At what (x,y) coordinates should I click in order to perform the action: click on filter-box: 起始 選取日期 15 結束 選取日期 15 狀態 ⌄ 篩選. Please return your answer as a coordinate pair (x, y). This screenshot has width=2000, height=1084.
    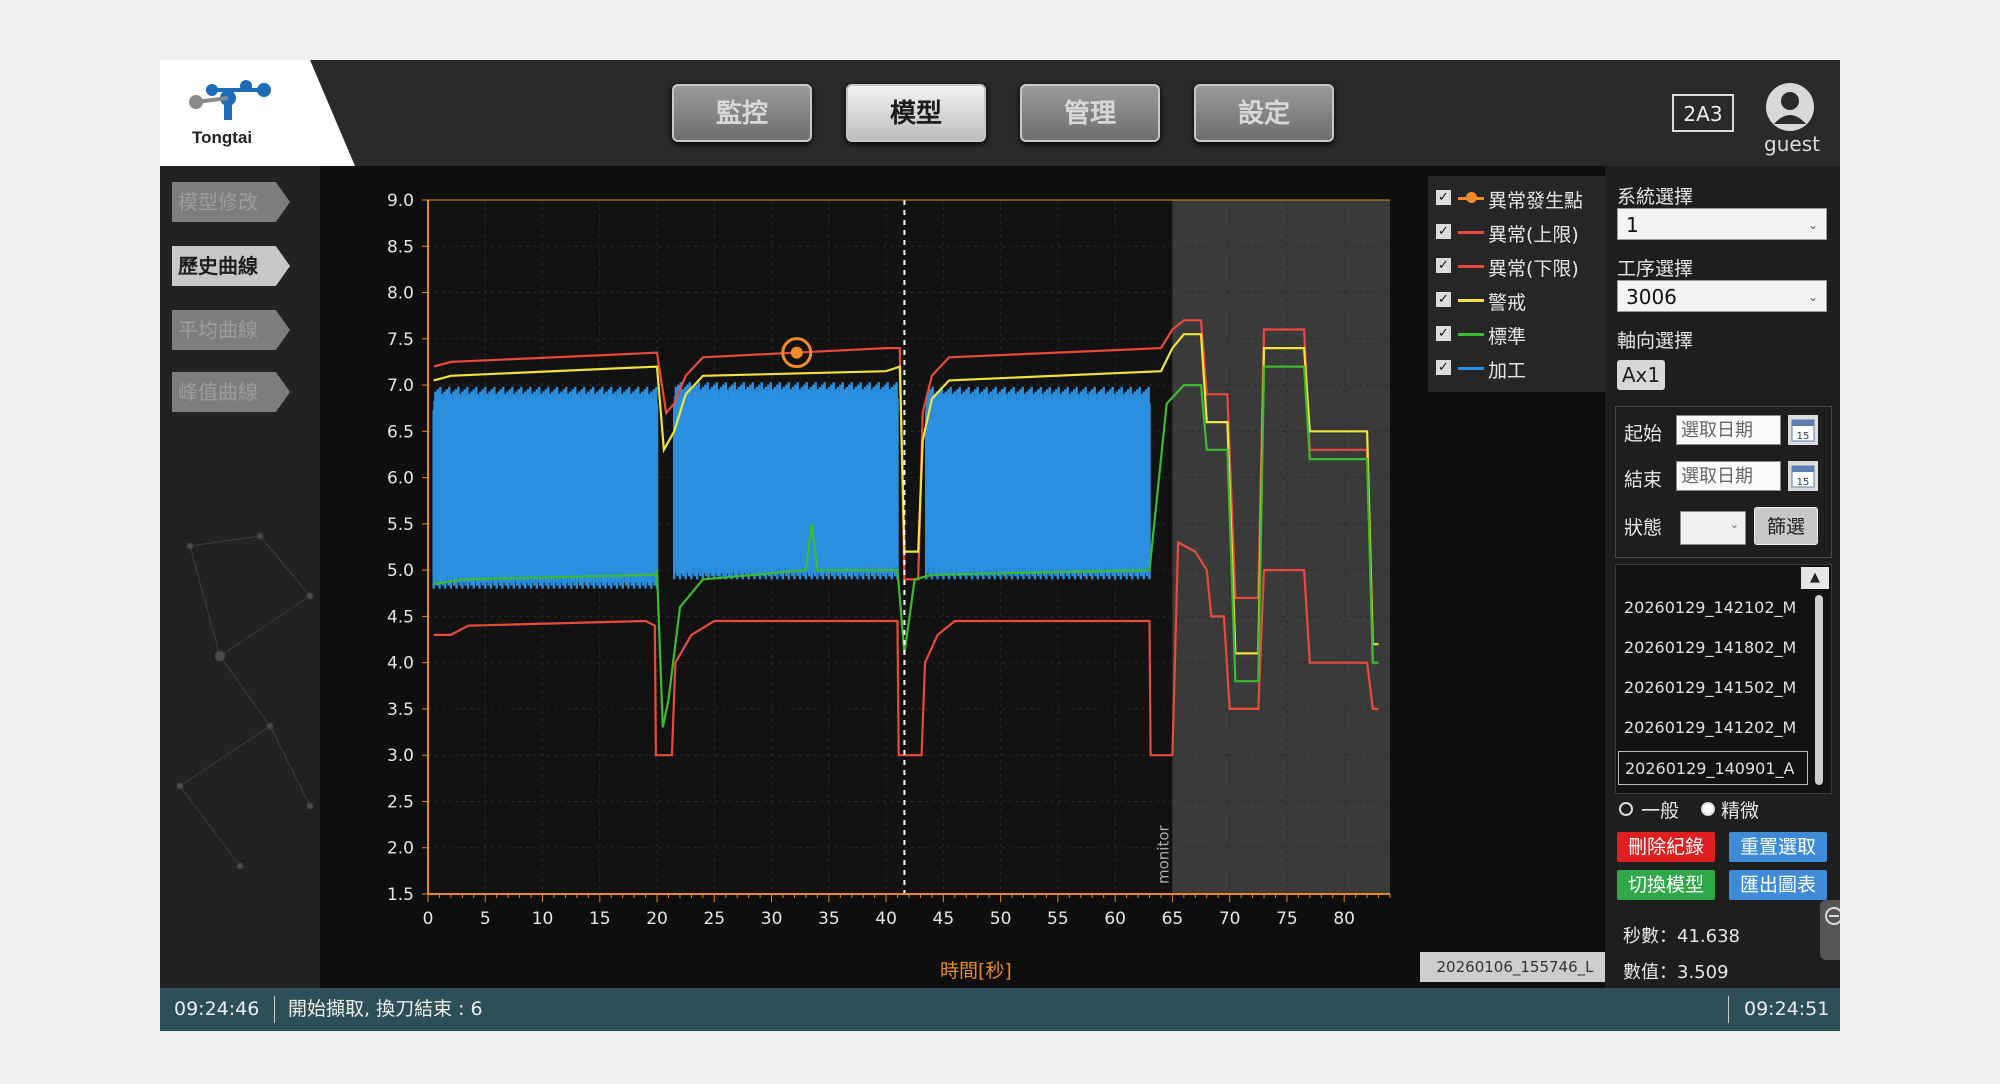
    Looking at the image, I should click on (1723, 482).